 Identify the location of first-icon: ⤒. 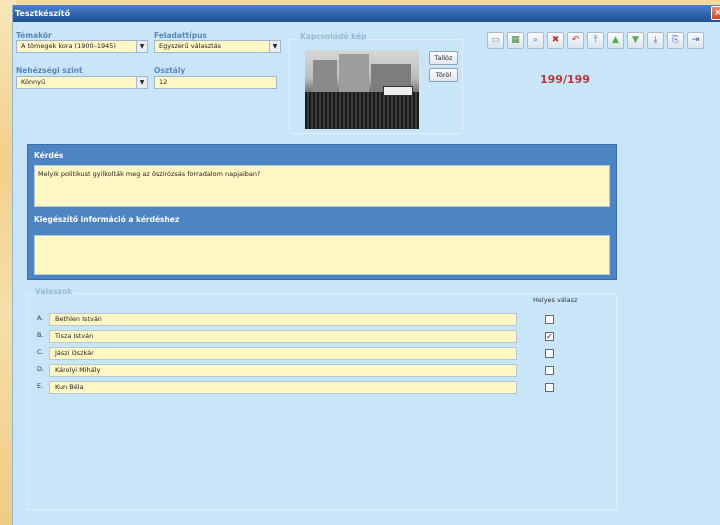
(595, 40).